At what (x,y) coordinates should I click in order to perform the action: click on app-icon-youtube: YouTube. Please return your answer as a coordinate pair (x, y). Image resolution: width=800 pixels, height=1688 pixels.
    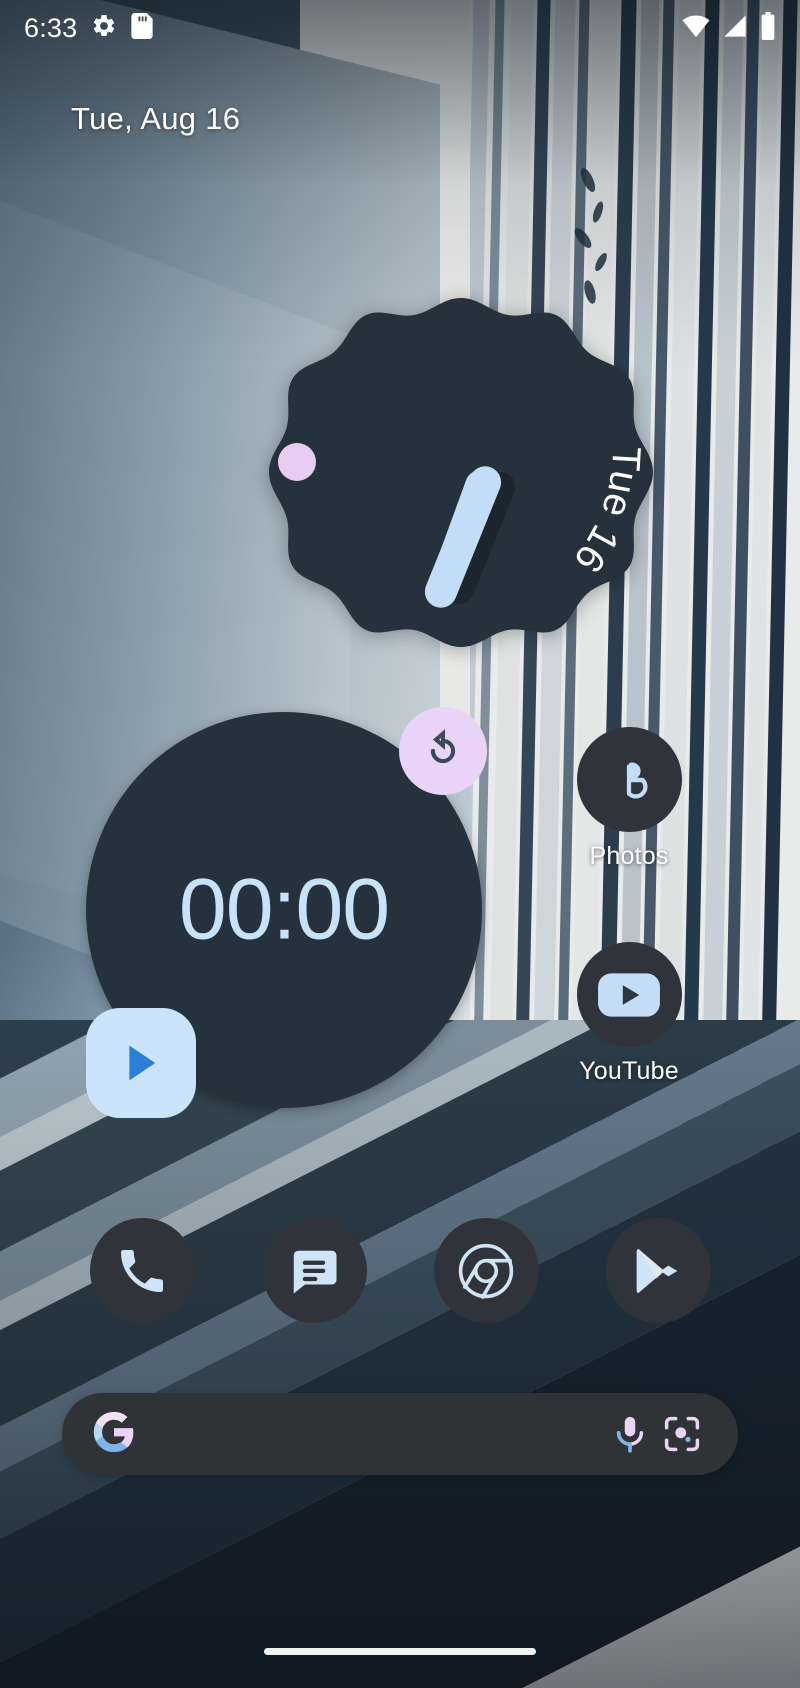
    Looking at the image, I should click on (629, 1014).